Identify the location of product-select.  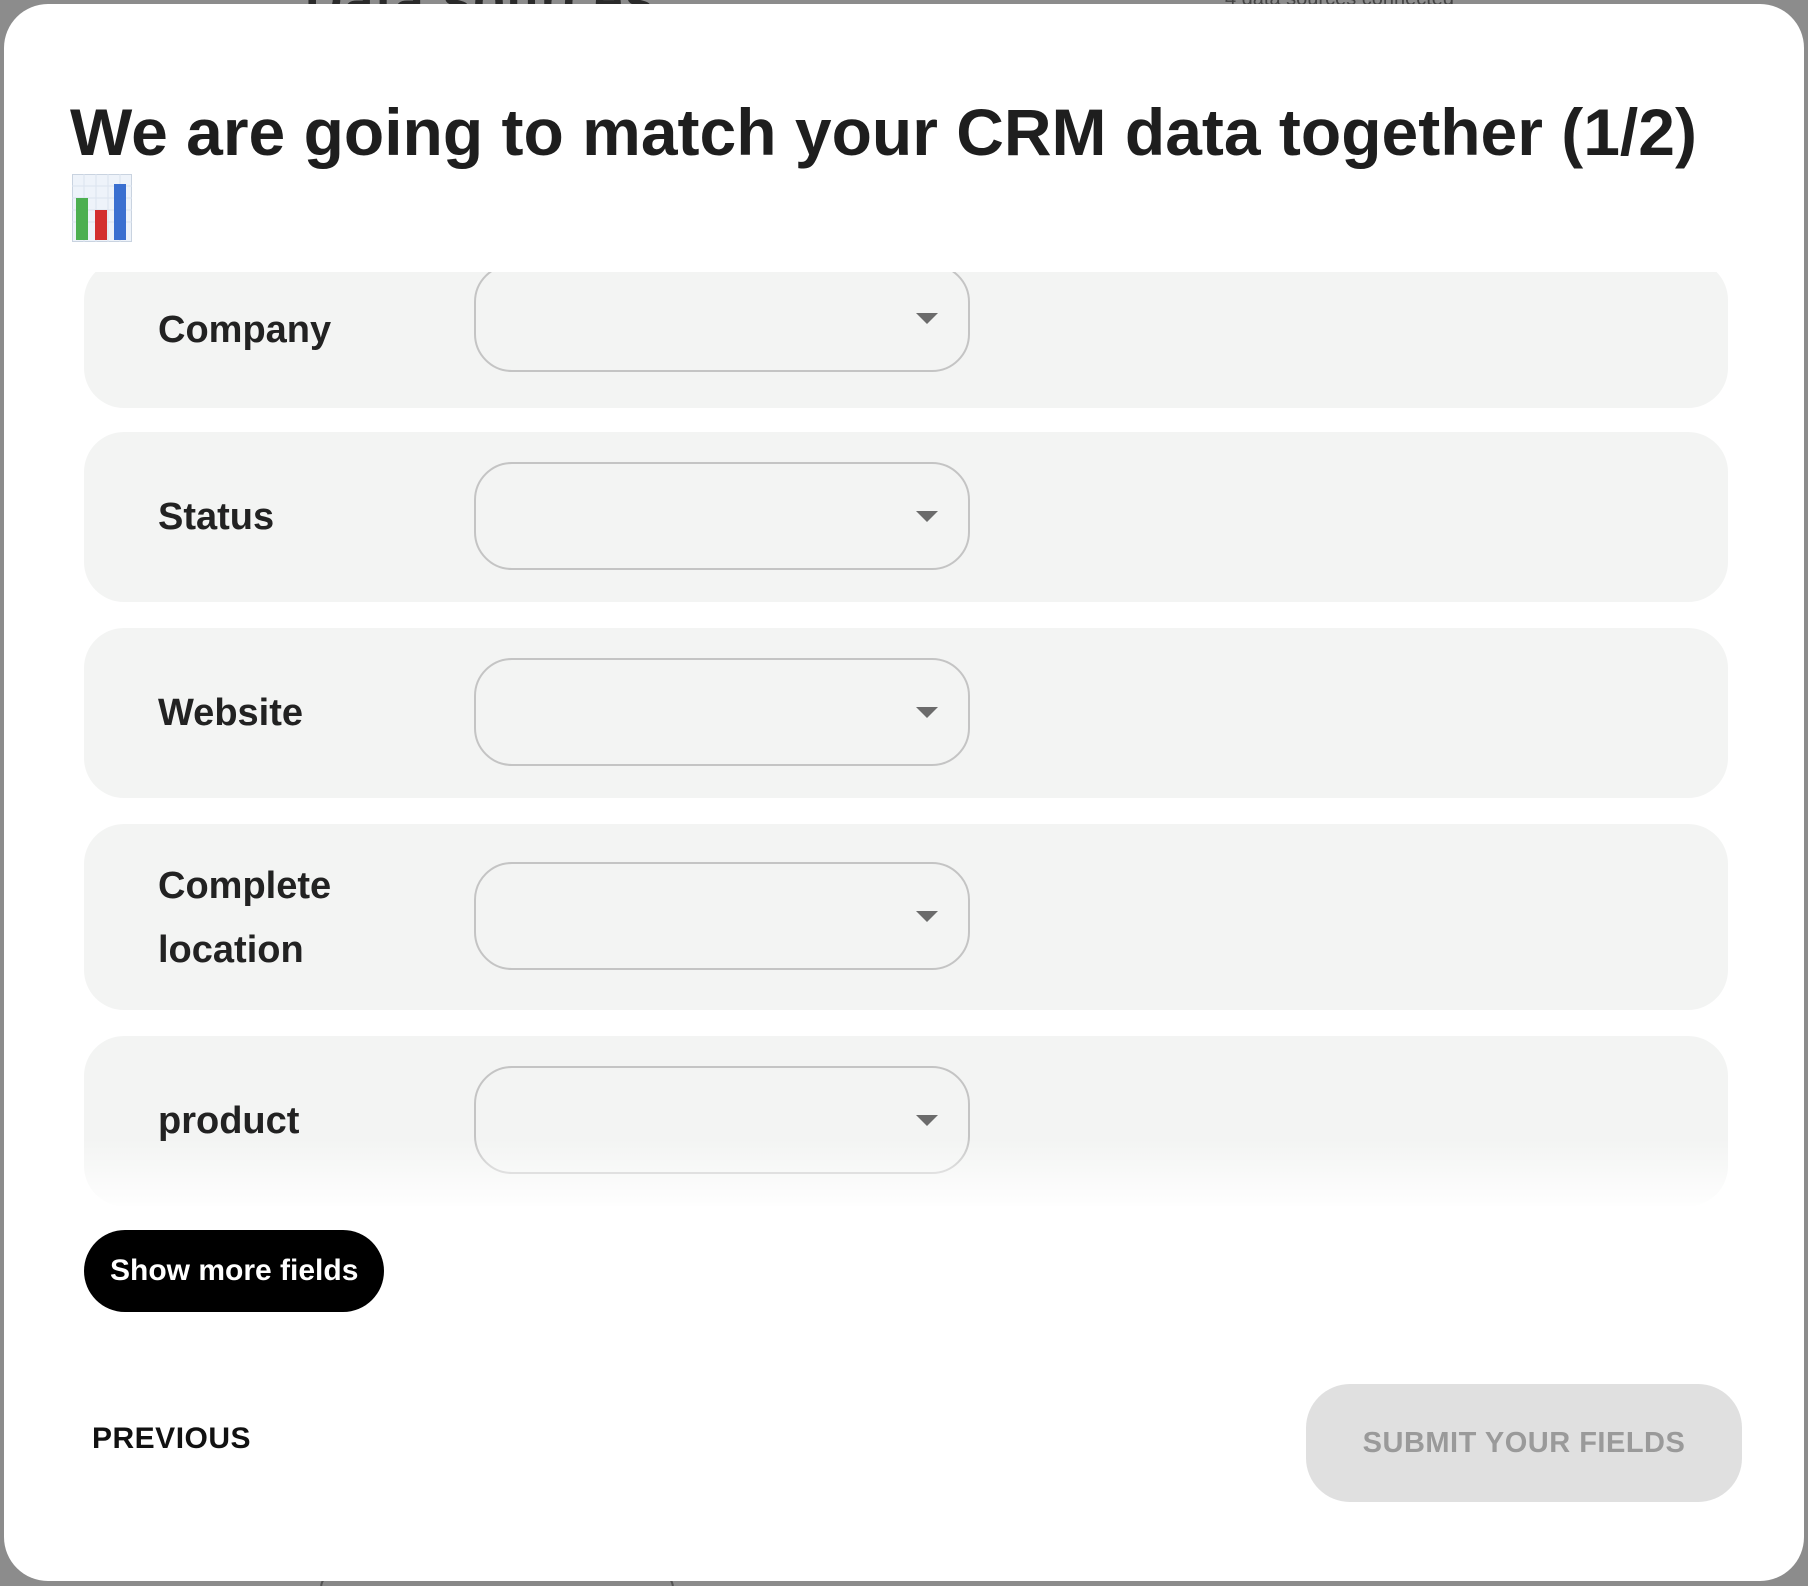
(722, 1120).